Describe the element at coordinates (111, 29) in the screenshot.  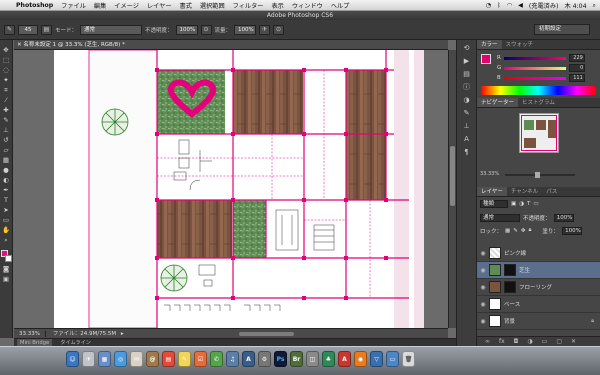
I see `mode-select: 通常` at that location.